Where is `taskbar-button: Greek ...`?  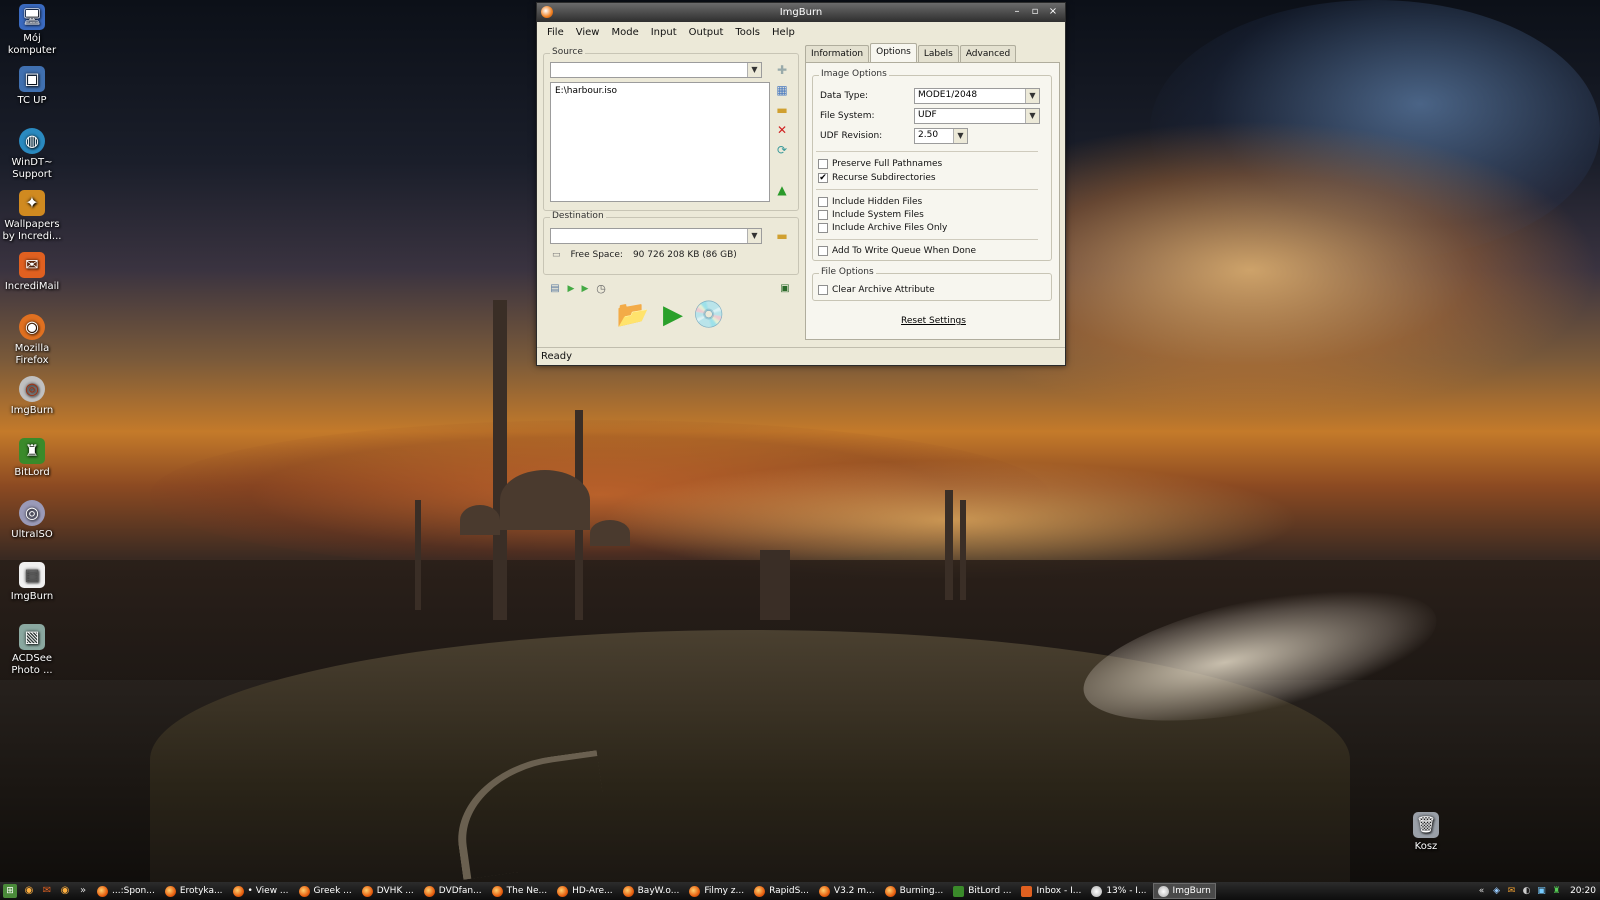 taskbar-button: Greek ... is located at coordinates (325, 891).